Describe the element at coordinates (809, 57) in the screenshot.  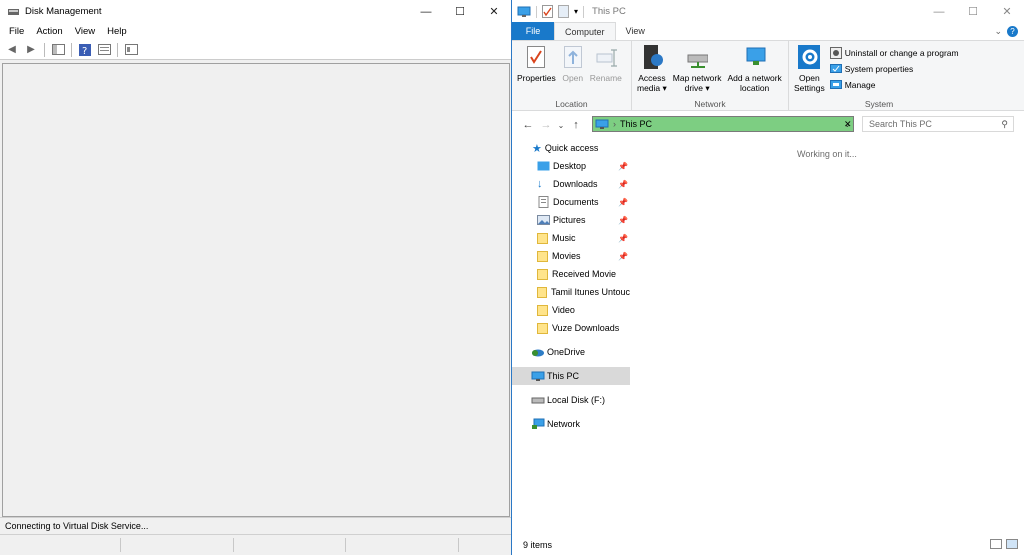
I see `settings-gear-icon` at that location.